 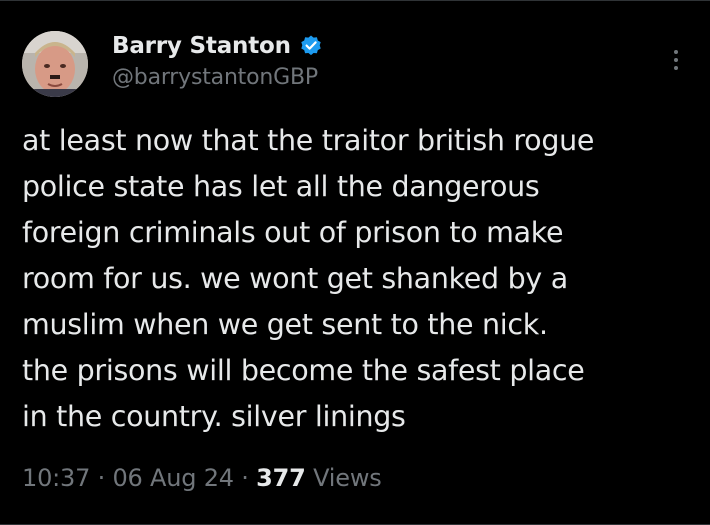 I want to click on views-label: Views, so click(x=343, y=478).